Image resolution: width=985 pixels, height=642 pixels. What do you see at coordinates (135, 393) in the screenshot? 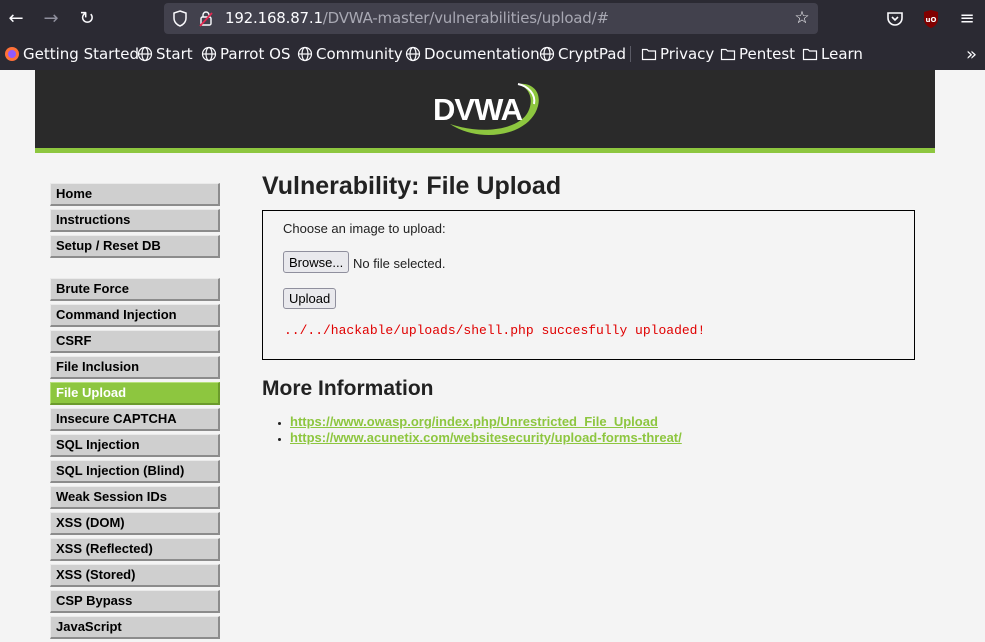
I see `menu-item-file-upload: File Upload` at bounding box center [135, 393].